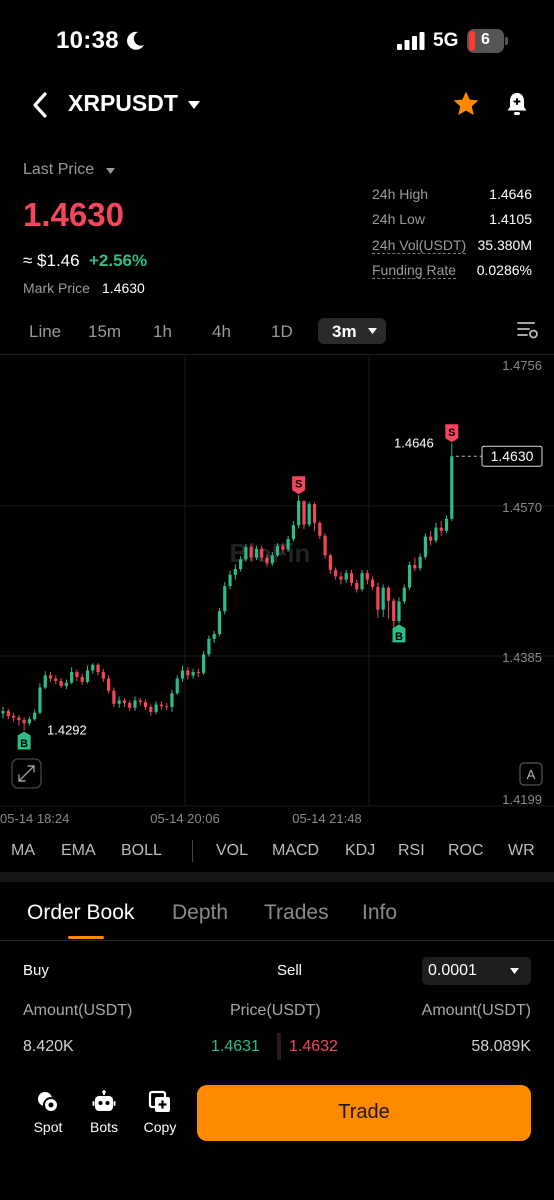  I want to click on indicator-divider, so click(192, 851).